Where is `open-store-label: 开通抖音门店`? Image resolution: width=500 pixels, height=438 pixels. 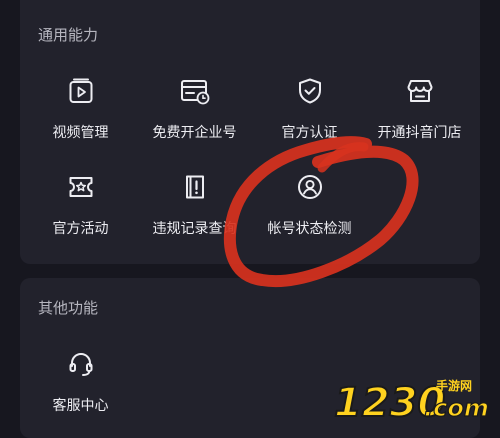 open-store-label: 开通抖音门店 is located at coordinates (419, 133).